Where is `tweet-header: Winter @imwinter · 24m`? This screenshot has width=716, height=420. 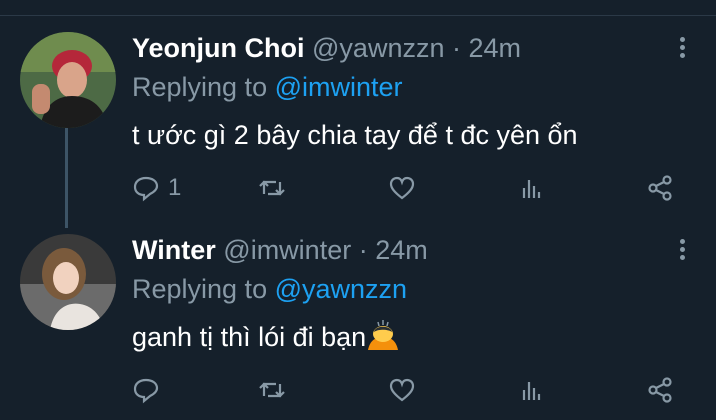
tweet-header: Winter @imwinter · 24m is located at coordinates (280, 250).